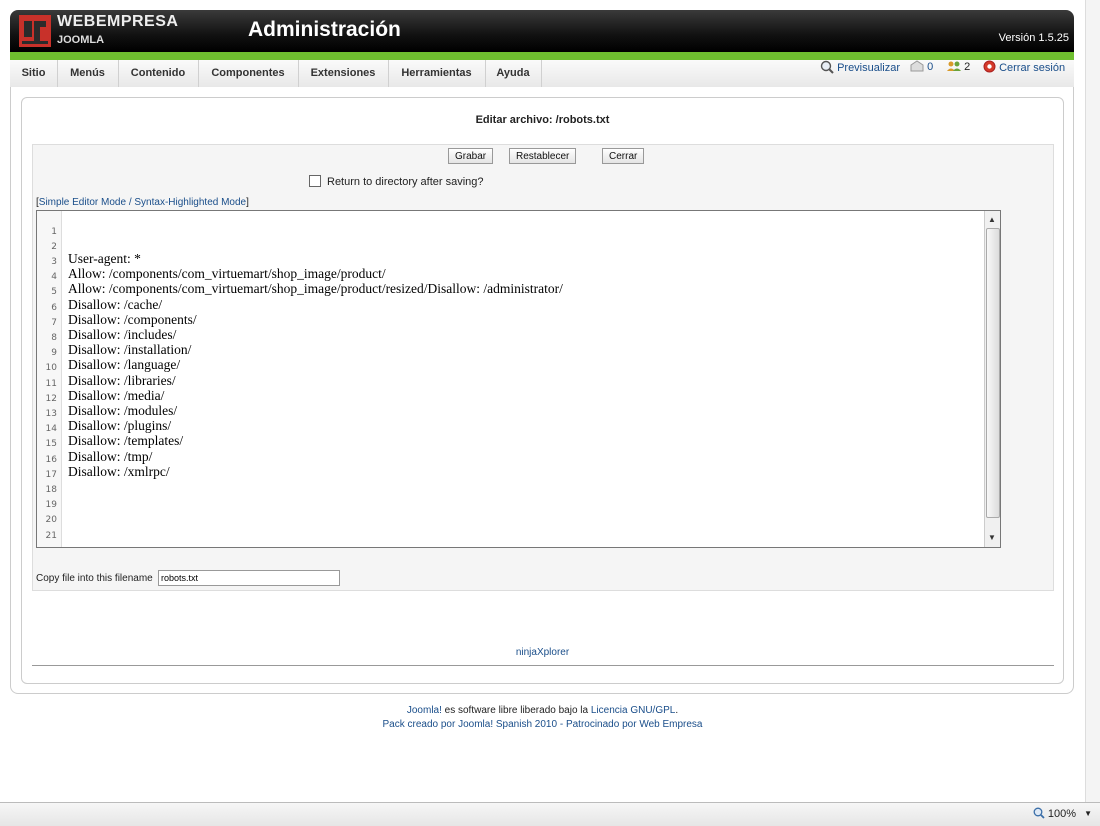 This screenshot has width=1100, height=826. Describe the element at coordinates (51, 444) in the screenshot. I see `line-number: 15` at that location.